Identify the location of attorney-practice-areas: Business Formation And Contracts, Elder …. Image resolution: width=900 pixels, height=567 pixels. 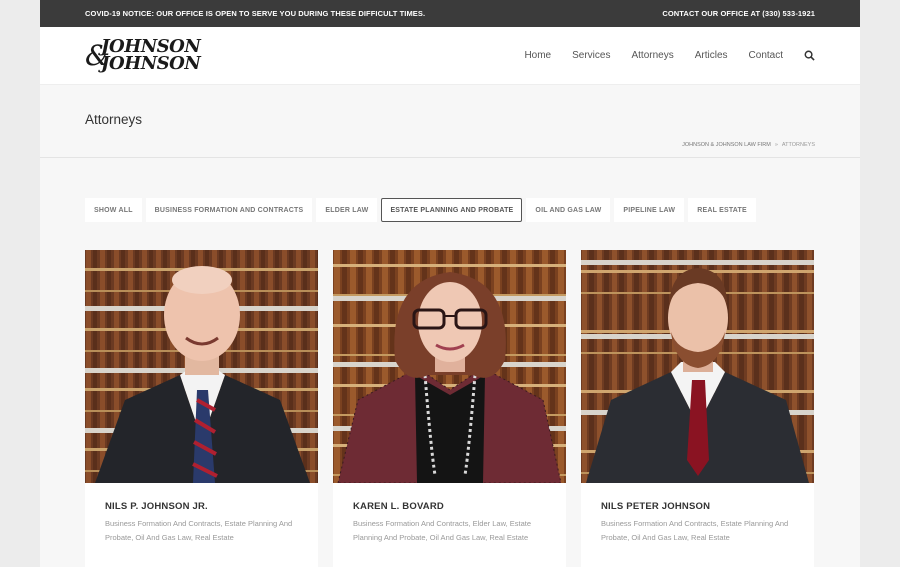
(442, 530).